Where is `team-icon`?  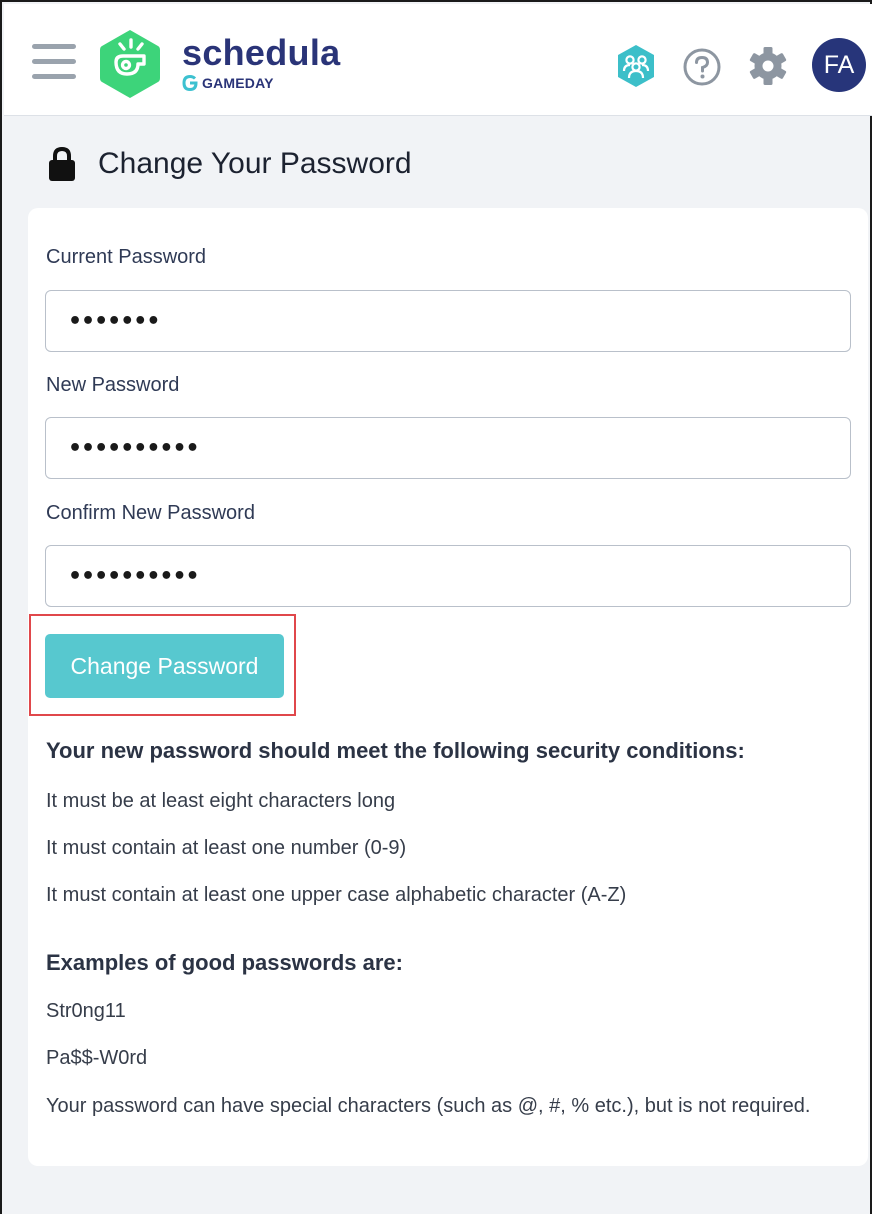
team-icon is located at coordinates (636, 66).